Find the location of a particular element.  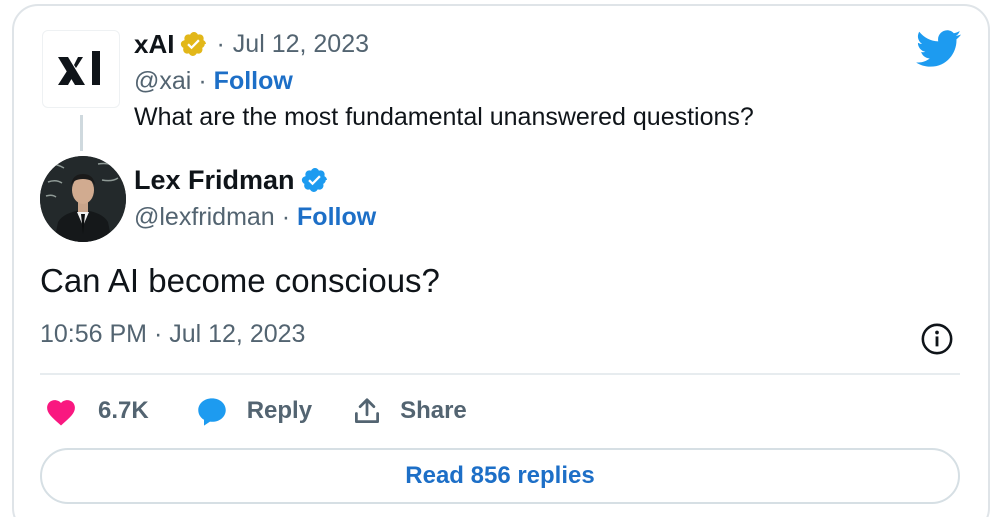

twitter-bird-icon is located at coordinates (939, 49).